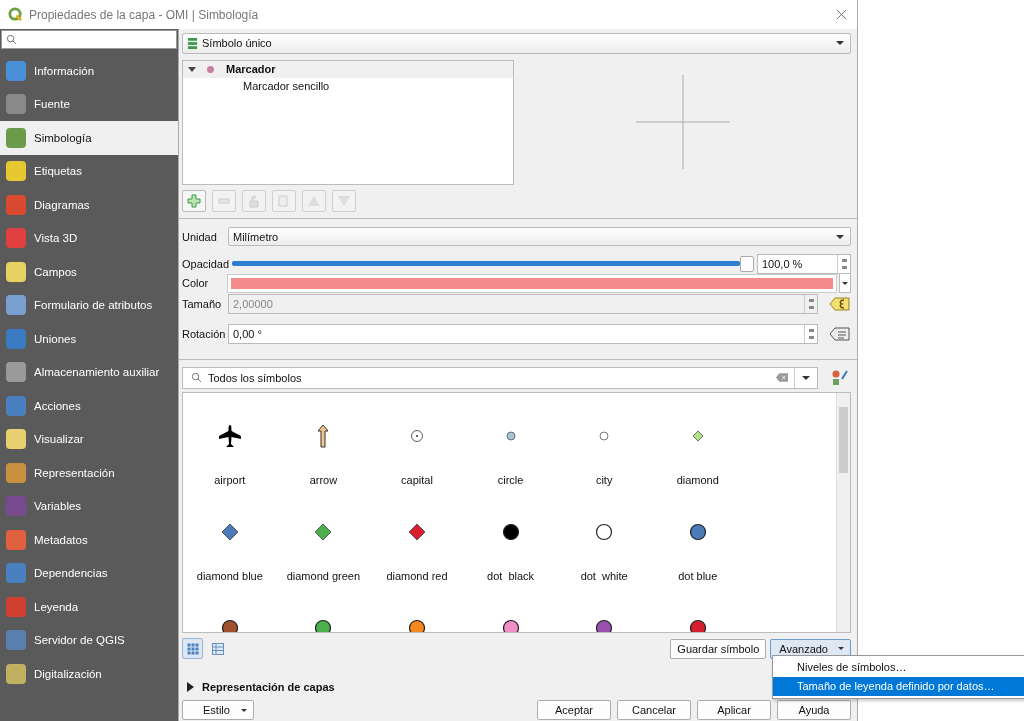 Image resolution: width=1024 pixels, height=721 pixels. Describe the element at coordinates (845, 283) in the screenshot. I see `color-dropdown-button` at that location.